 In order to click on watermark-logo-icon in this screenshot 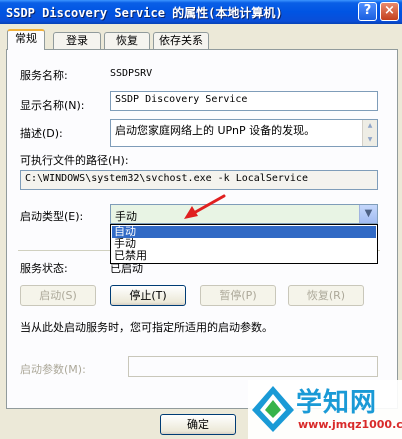, I will do `click(273, 409)`.